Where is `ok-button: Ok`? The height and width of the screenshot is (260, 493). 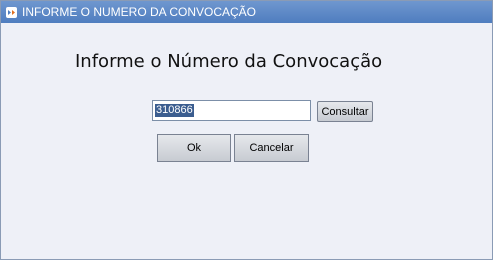 ok-button: Ok is located at coordinates (194, 148).